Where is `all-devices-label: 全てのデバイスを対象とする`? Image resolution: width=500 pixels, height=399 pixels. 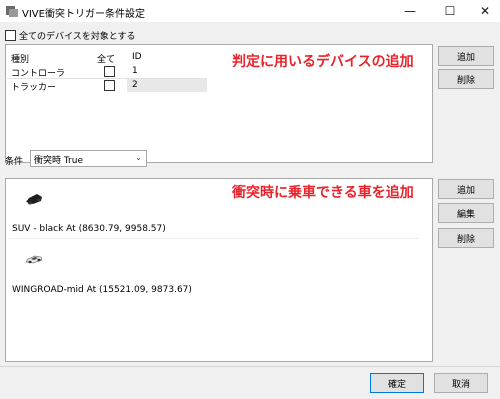
all-devices-label: 全てのデバイスを対象とする is located at coordinates (77, 37).